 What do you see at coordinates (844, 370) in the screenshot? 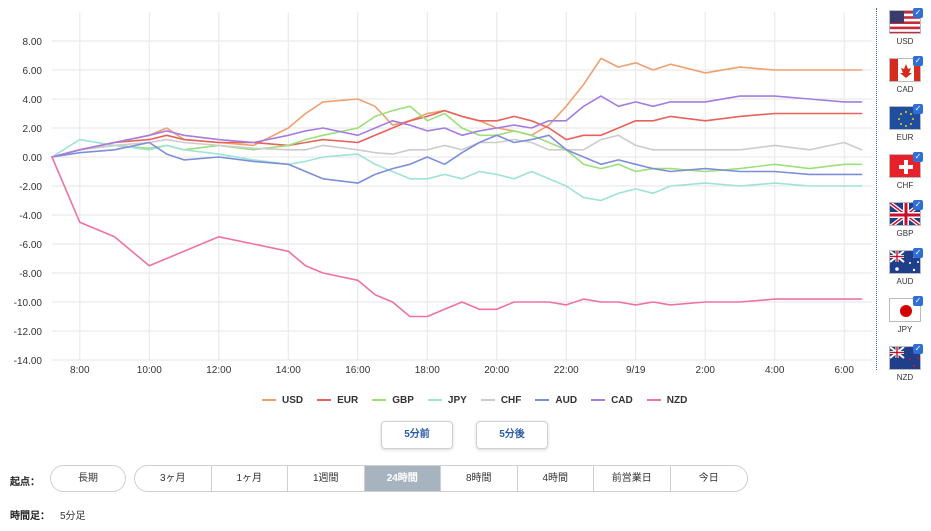
I see `x-tick-label: 6:00` at bounding box center [844, 370].